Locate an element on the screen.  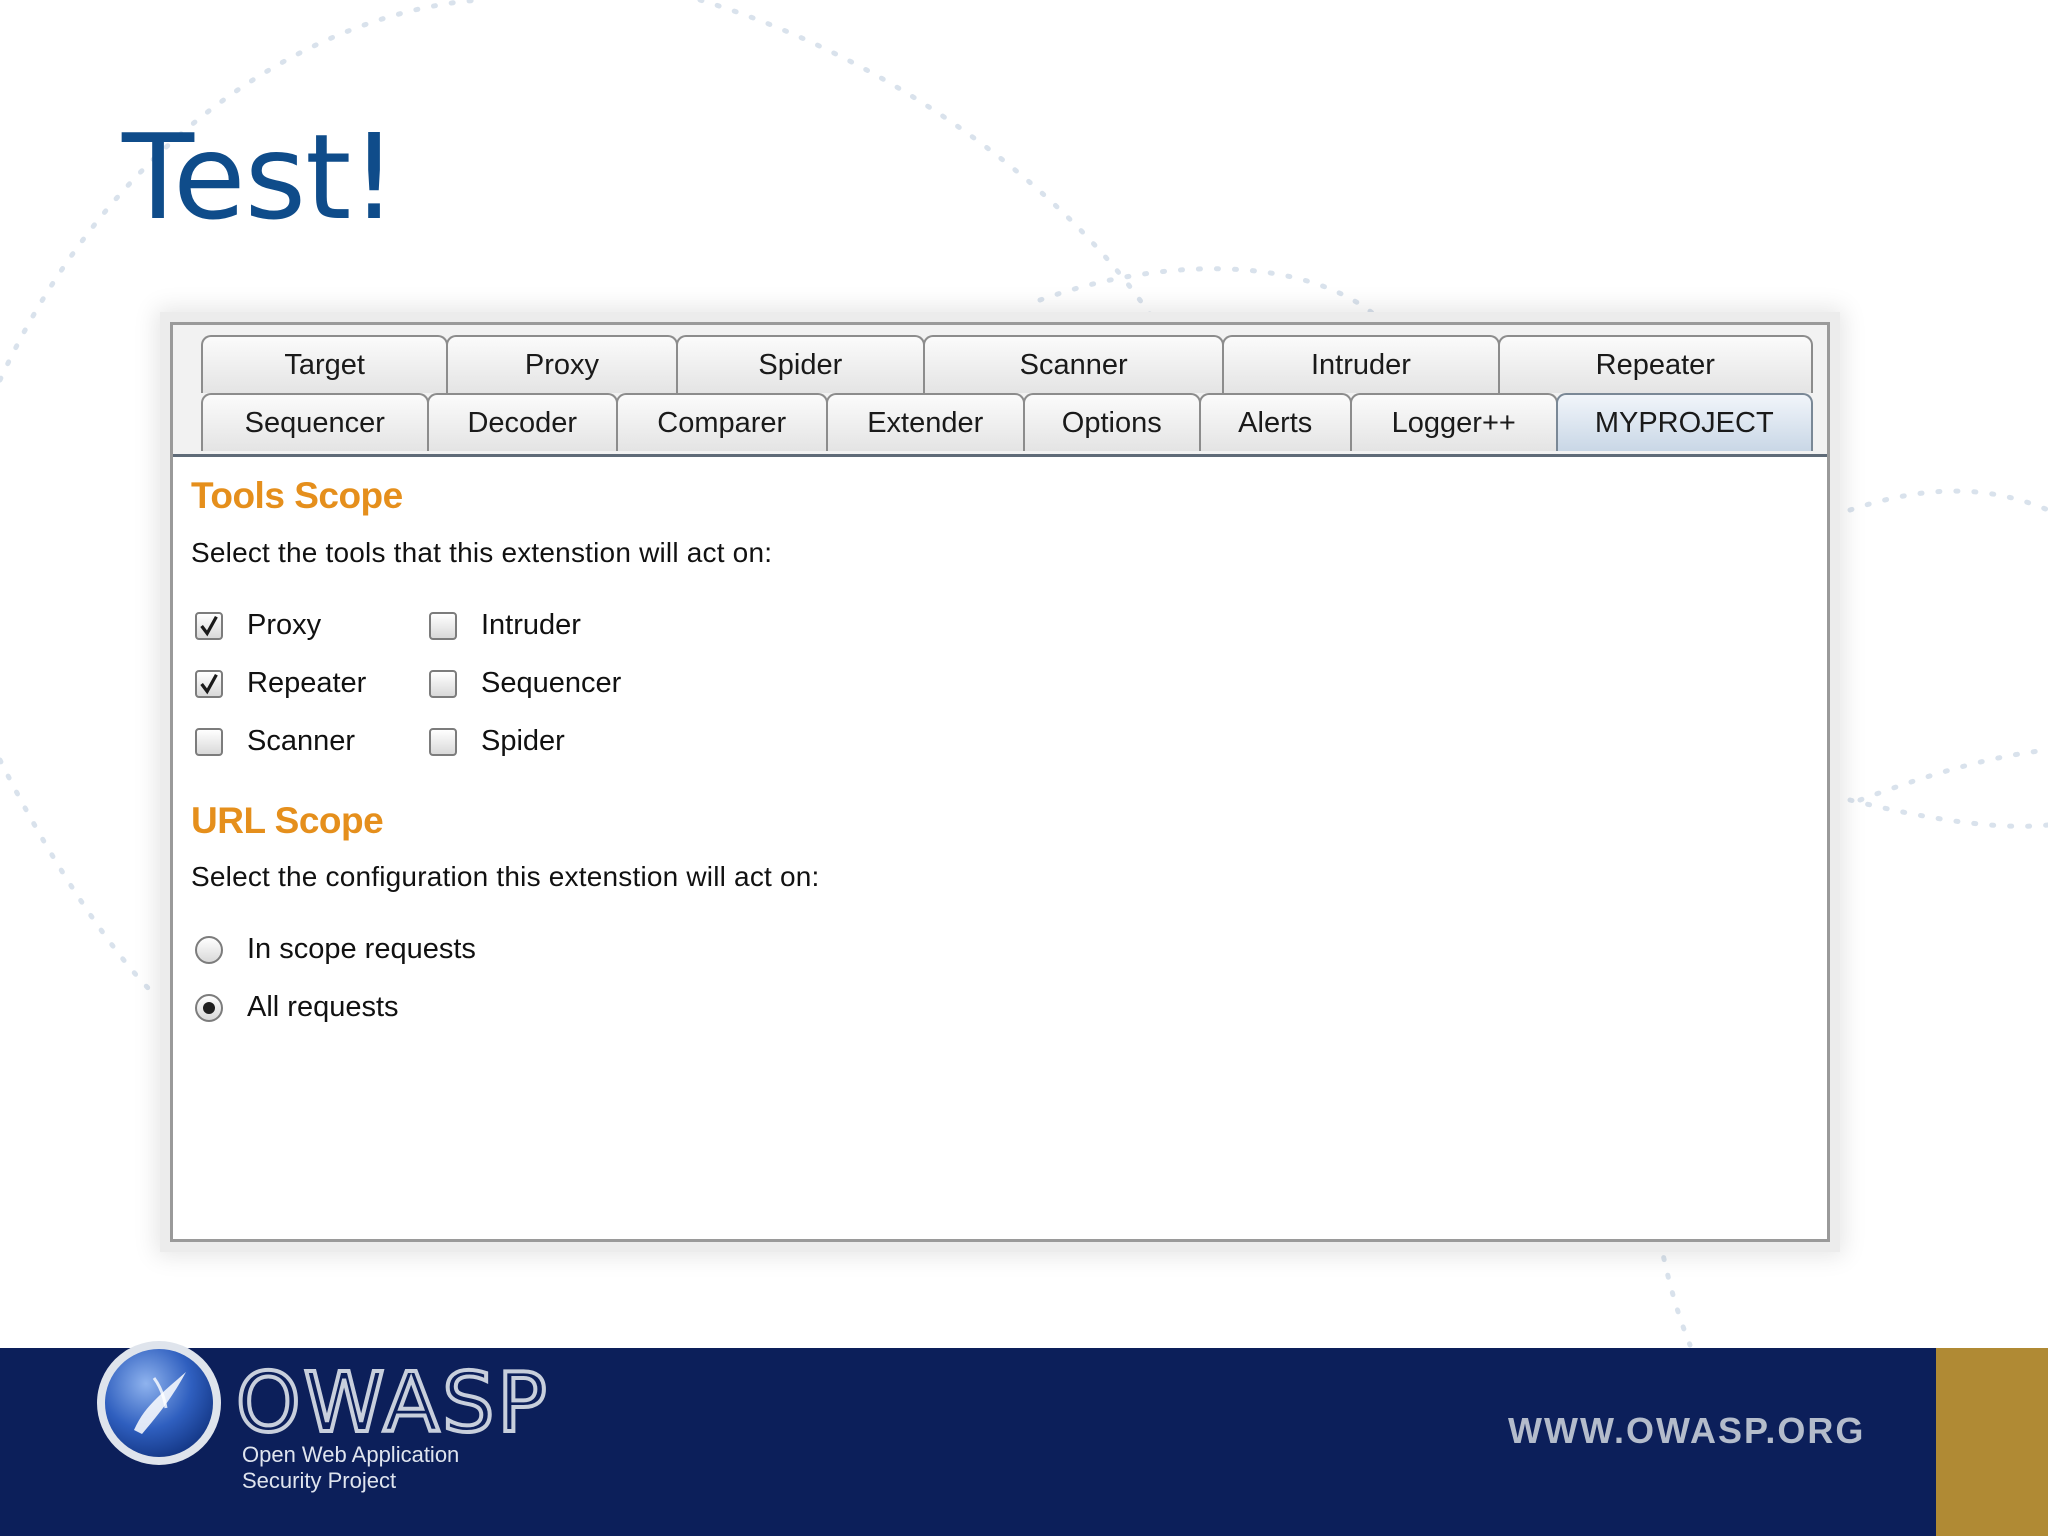
tab-target: Target is located at coordinates (325, 364).